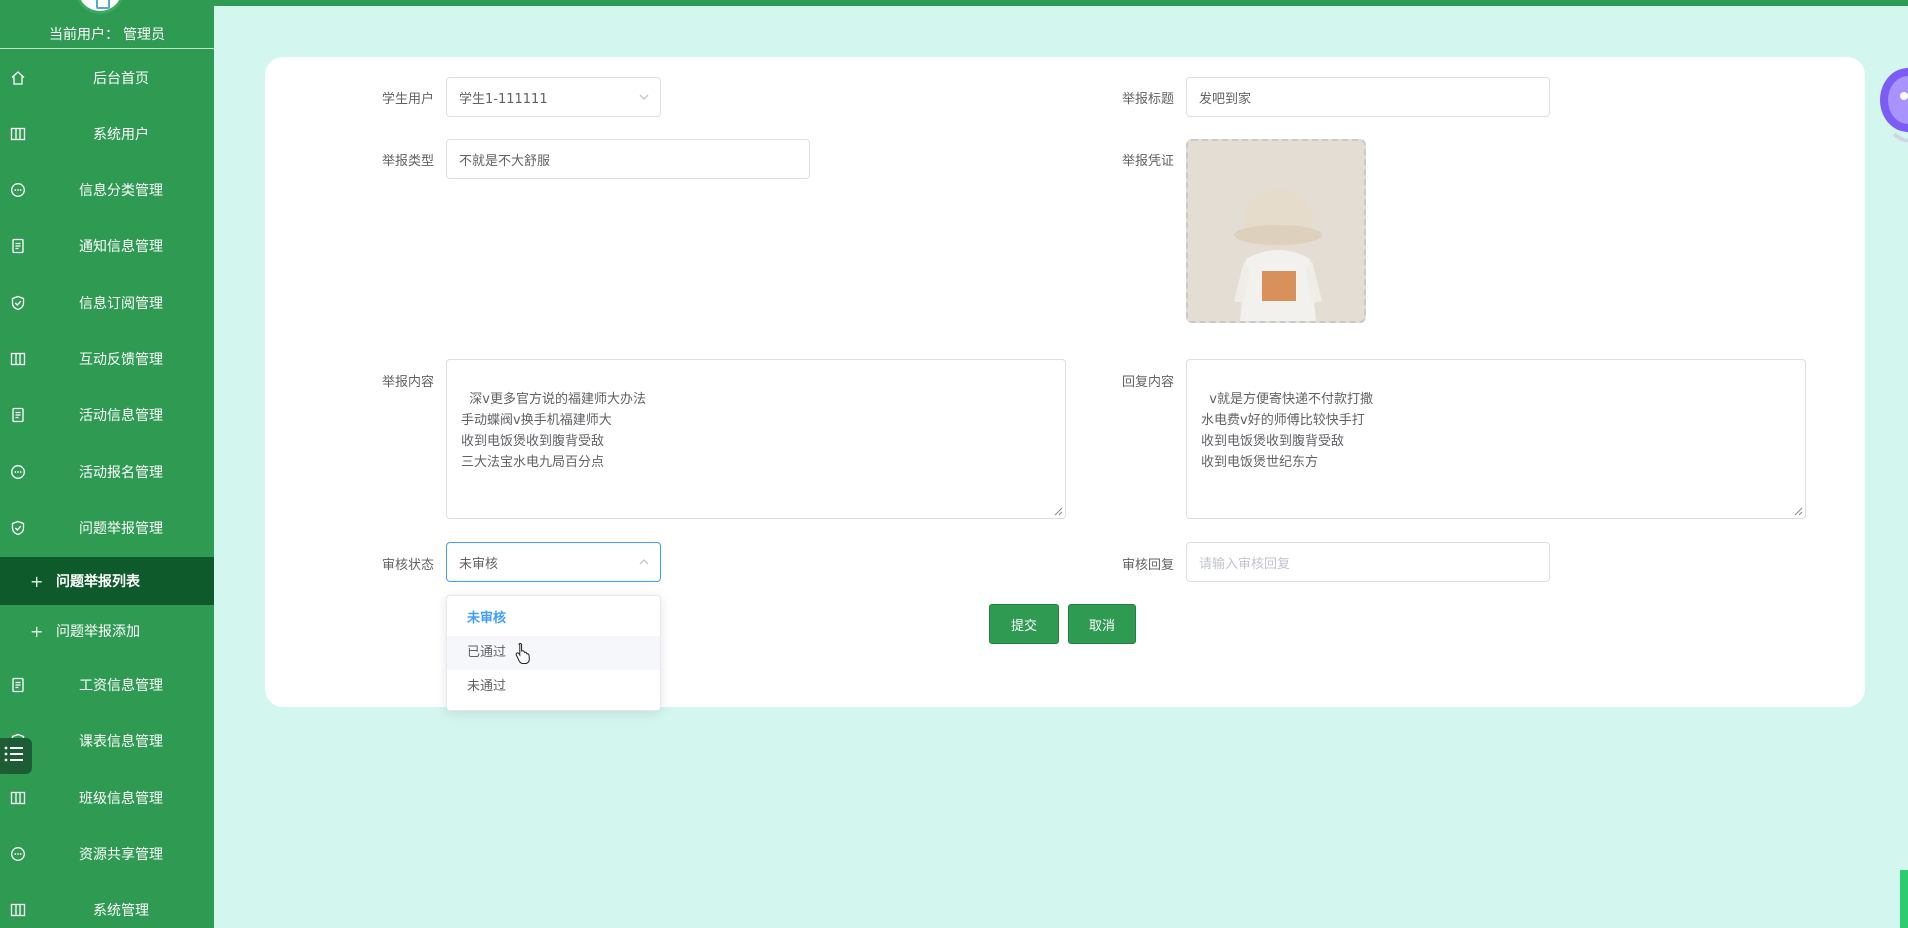  I want to click on sidebar-item-notice: 通知信息管理, so click(107, 246).